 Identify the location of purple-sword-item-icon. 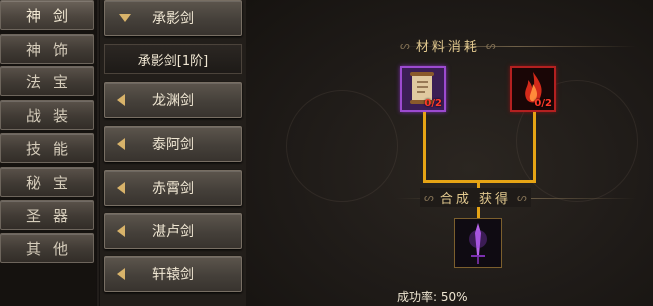
(478, 243).